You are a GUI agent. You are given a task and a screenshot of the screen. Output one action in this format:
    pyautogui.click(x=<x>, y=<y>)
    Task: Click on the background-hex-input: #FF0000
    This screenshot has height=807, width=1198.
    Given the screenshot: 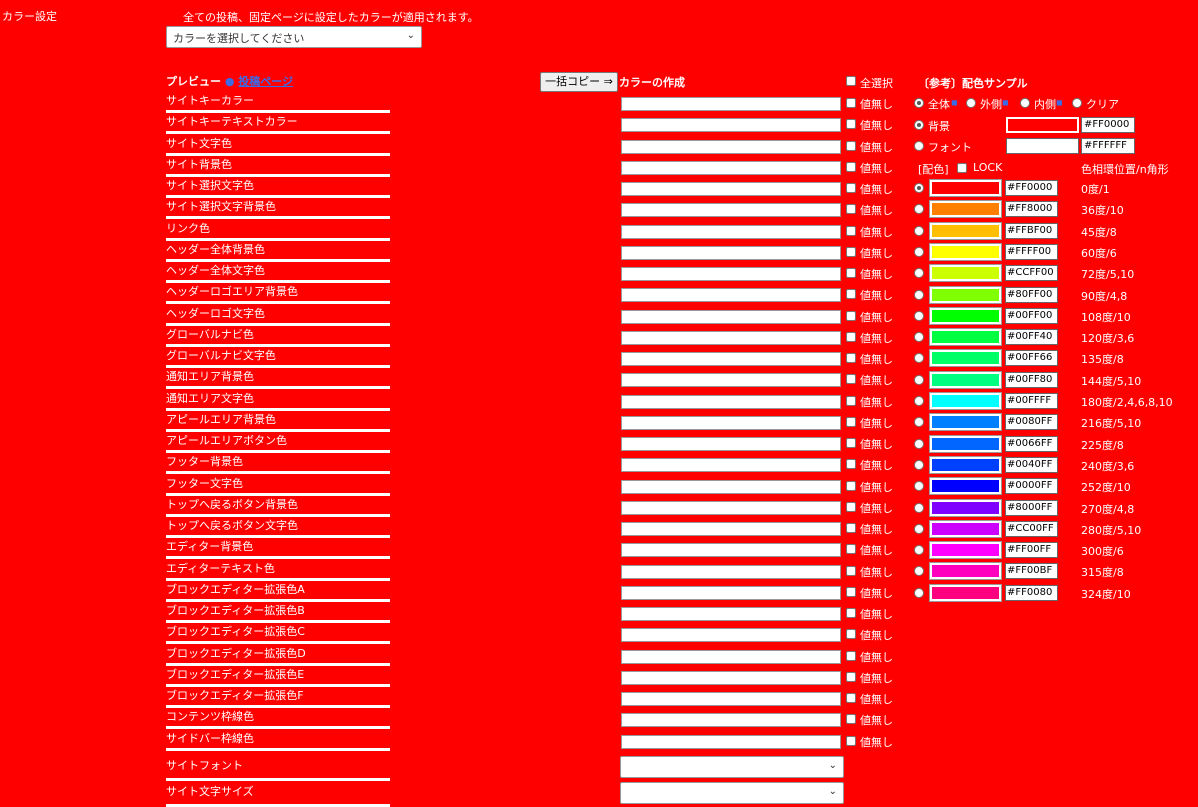 What is the action you would take?
    pyautogui.click(x=1108, y=125)
    